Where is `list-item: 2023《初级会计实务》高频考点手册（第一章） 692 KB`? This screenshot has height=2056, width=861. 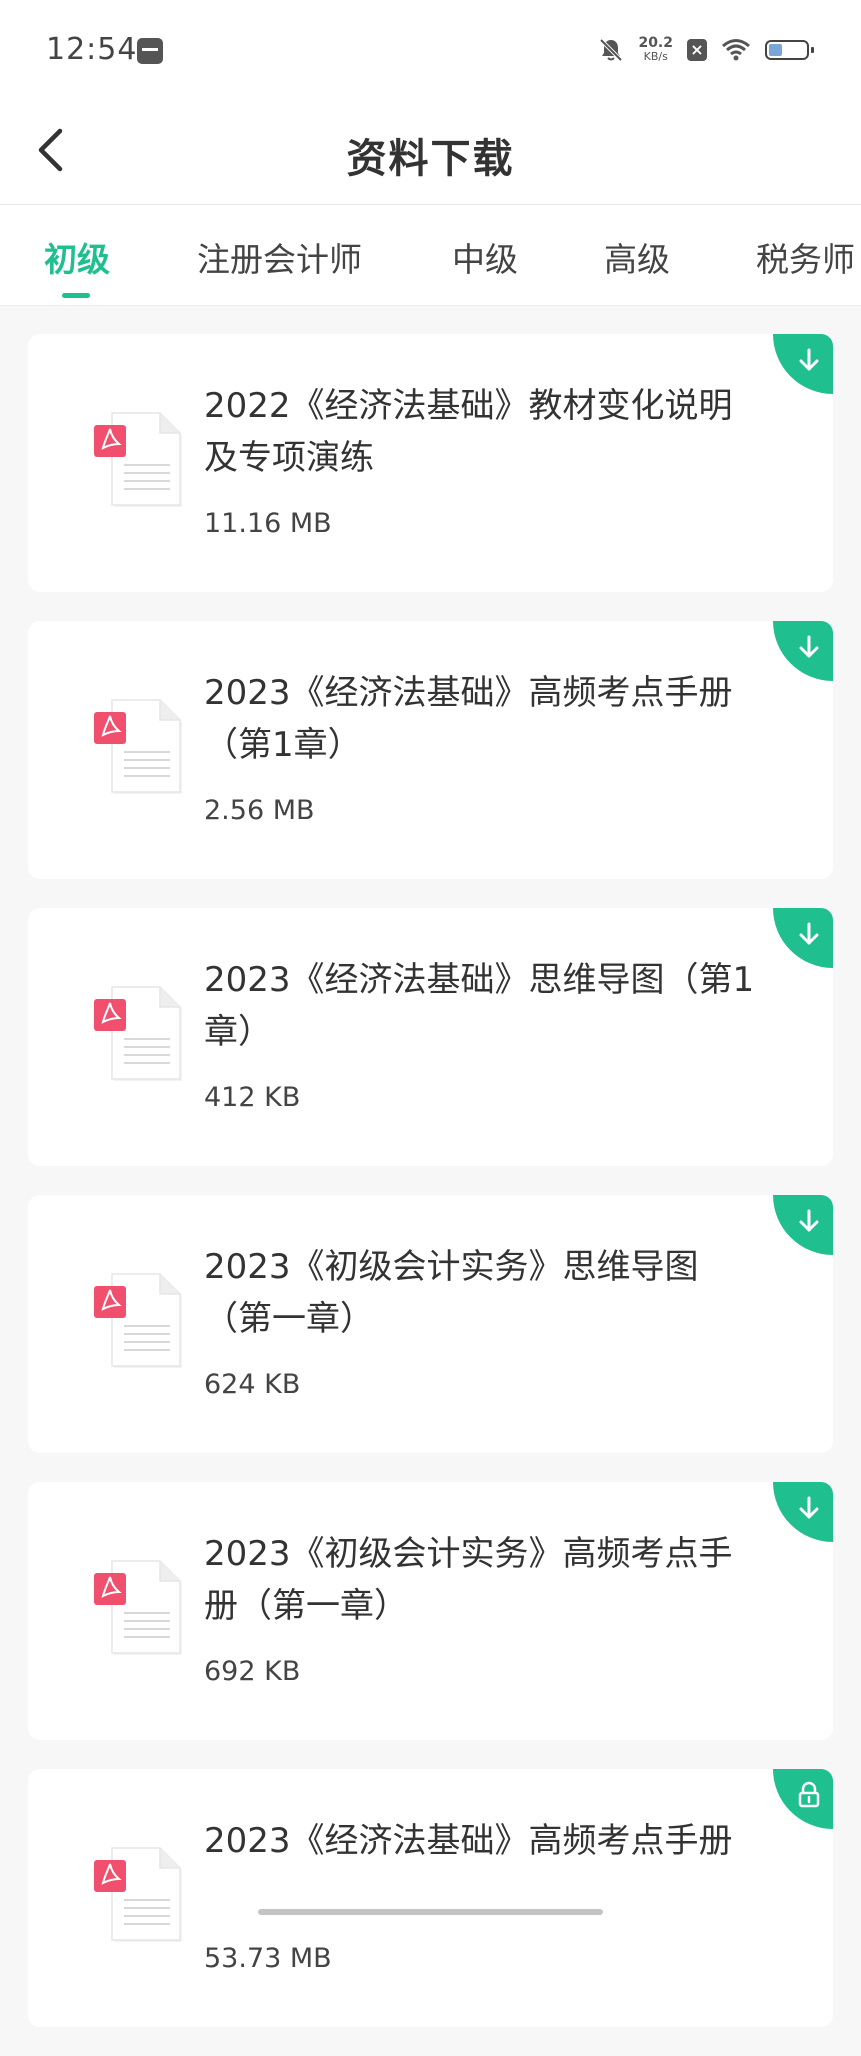
list-item: 2023《初级会计实务》高频考点手册（第一章） 692 KB is located at coordinates (430, 1611).